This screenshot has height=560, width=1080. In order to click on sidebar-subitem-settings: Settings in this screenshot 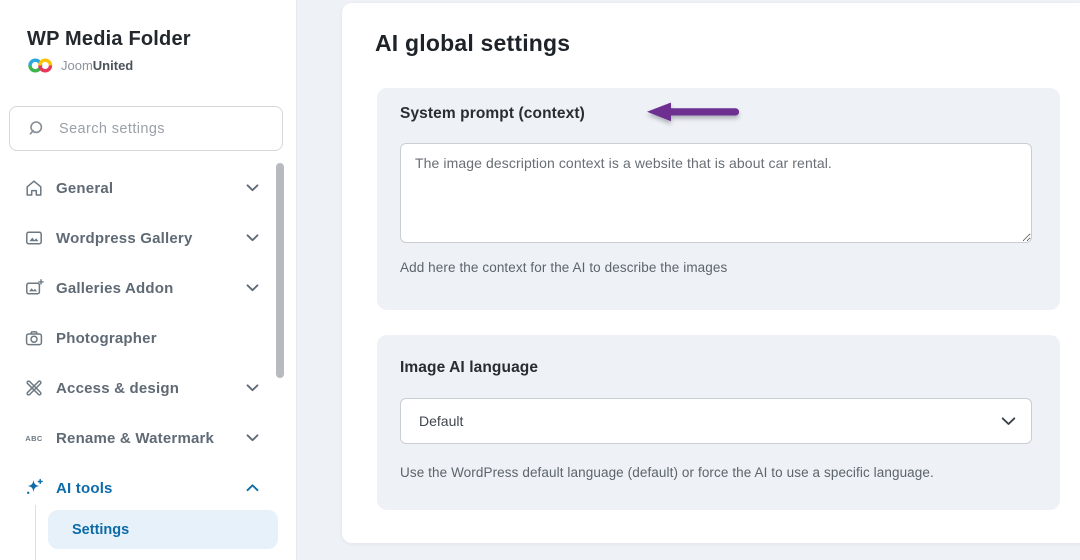, I will do `click(163, 529)`.